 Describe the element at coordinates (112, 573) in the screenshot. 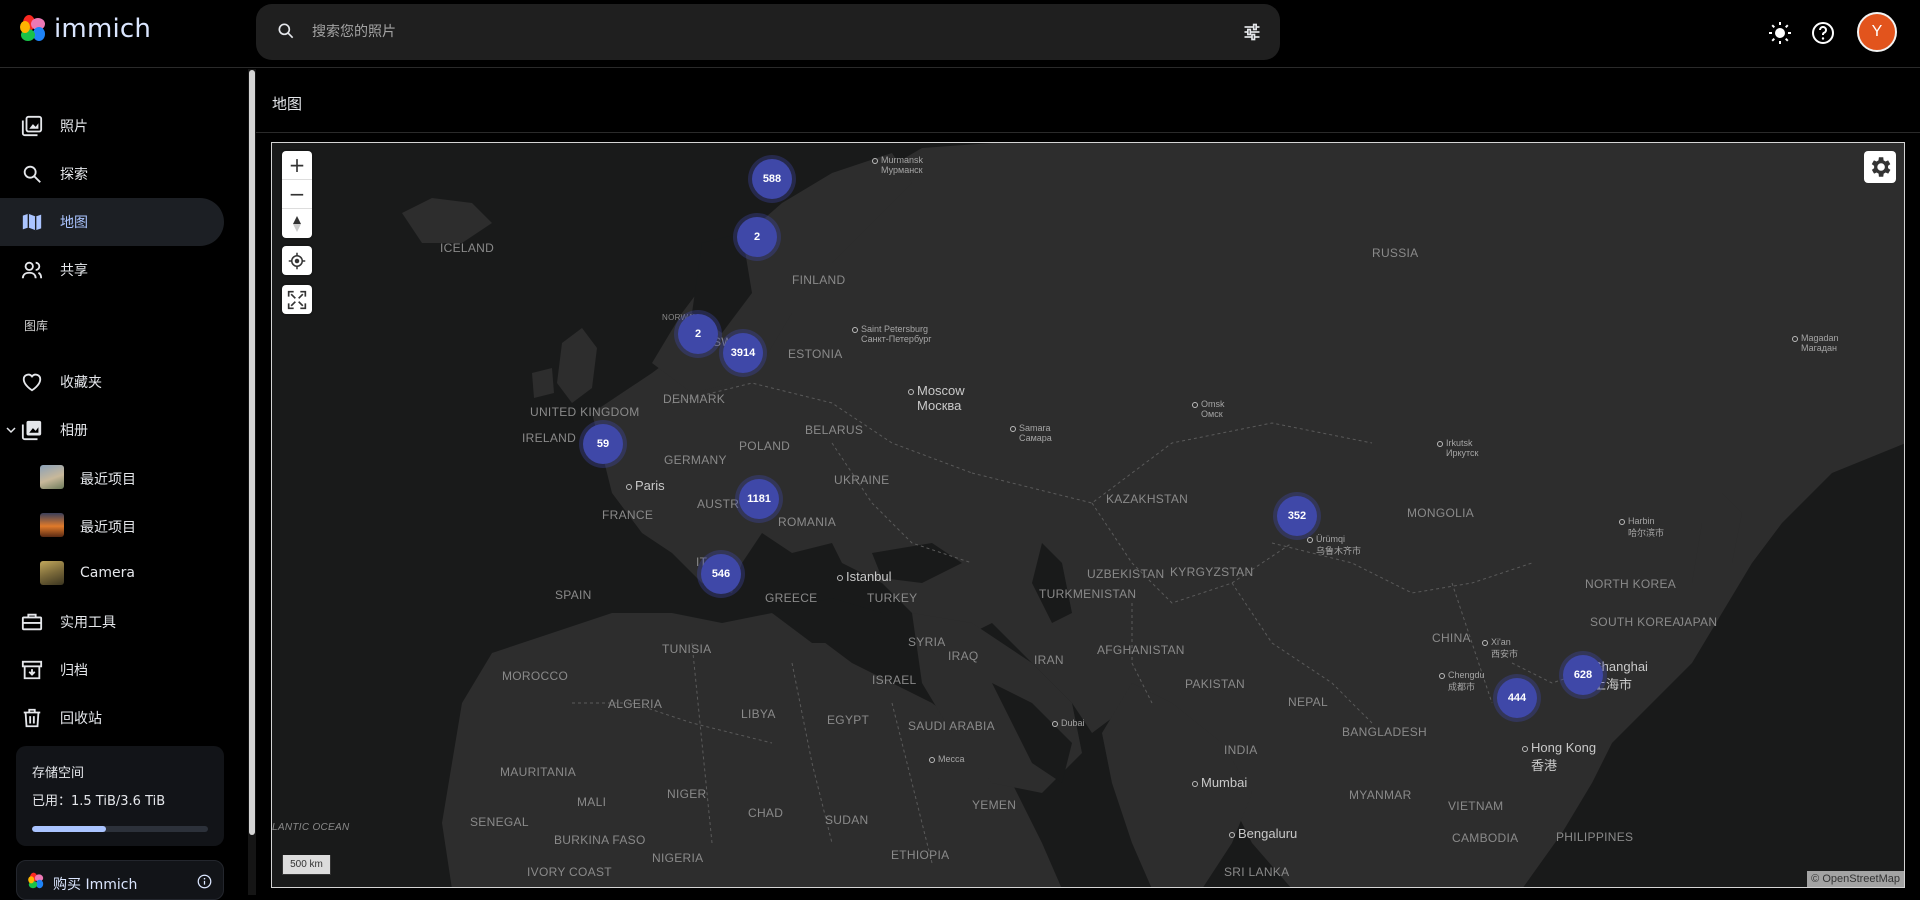

I see `album-item: Camera` at that location.